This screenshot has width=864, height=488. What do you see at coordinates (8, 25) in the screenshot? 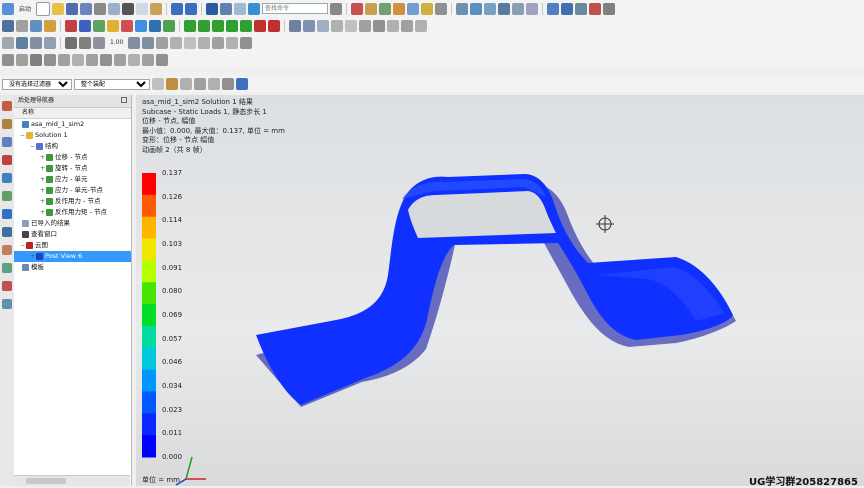
I see `mesh-icon` at bounding box center [8, 25].